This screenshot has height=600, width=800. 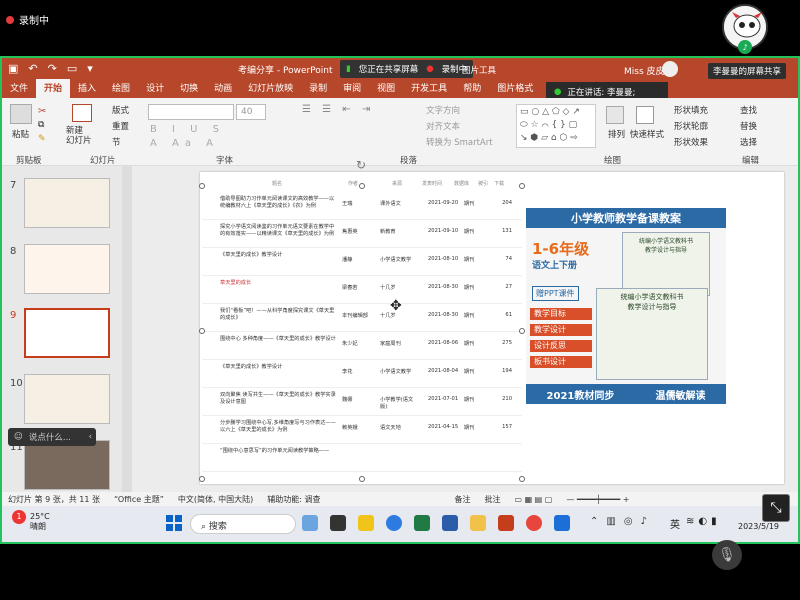 I want to click on shape-effects-button: 形状效果, so click(x=691, y=142).